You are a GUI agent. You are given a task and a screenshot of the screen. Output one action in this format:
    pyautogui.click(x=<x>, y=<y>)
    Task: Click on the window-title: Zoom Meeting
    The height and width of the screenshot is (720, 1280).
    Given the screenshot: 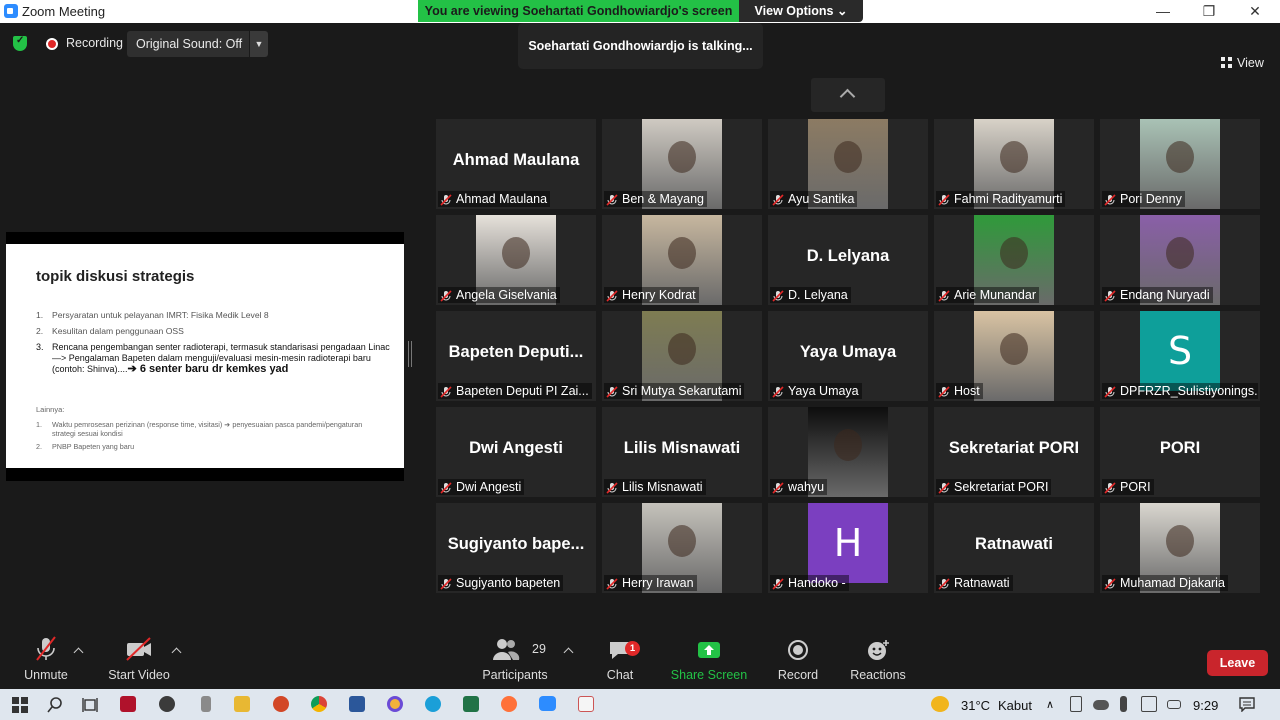 What is the action you would take?
    pyautogui.click(x=64, y=11)
    